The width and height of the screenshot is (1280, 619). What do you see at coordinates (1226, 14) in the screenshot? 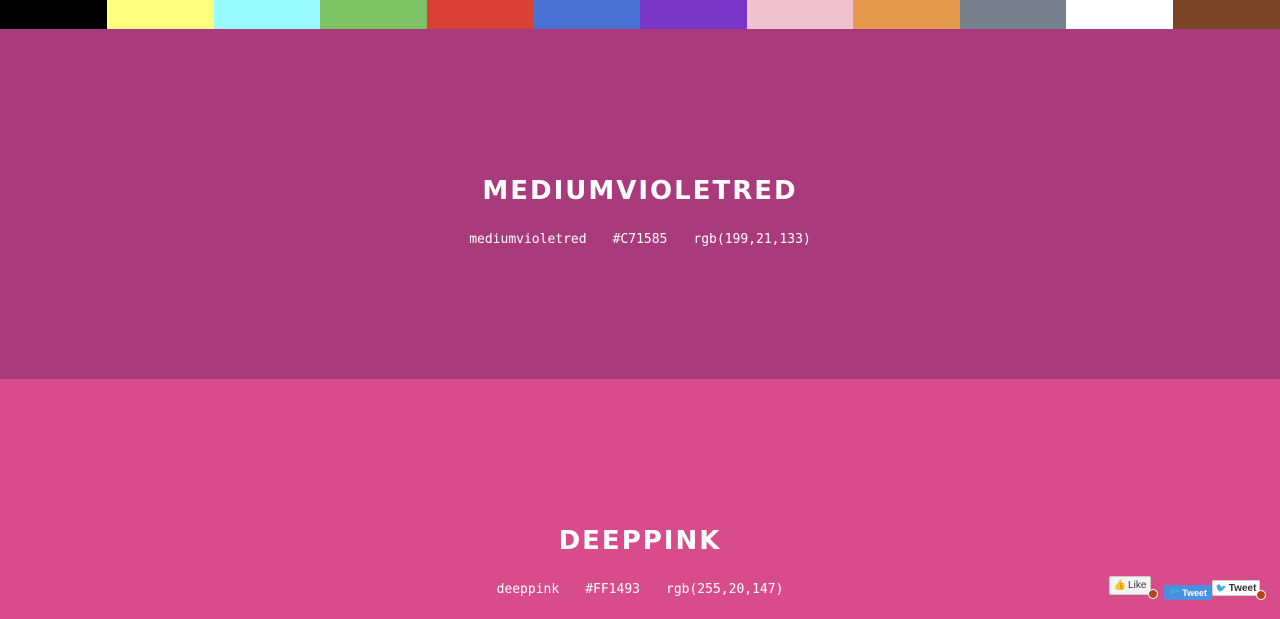
I see `swatch-brown` at bounding box center [1226, 14].